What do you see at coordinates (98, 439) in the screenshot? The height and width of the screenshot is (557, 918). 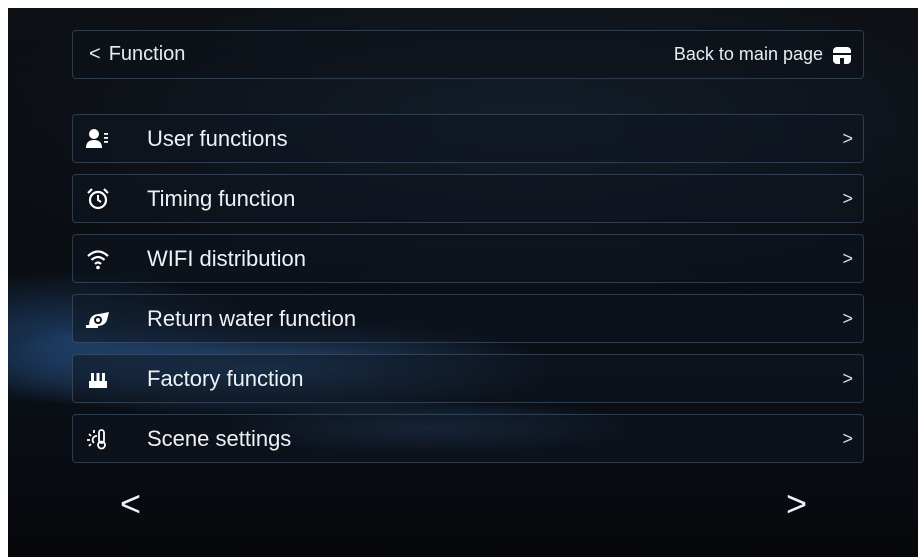 I see `thermometer-sun-icon` at bounding box center [98, 439].